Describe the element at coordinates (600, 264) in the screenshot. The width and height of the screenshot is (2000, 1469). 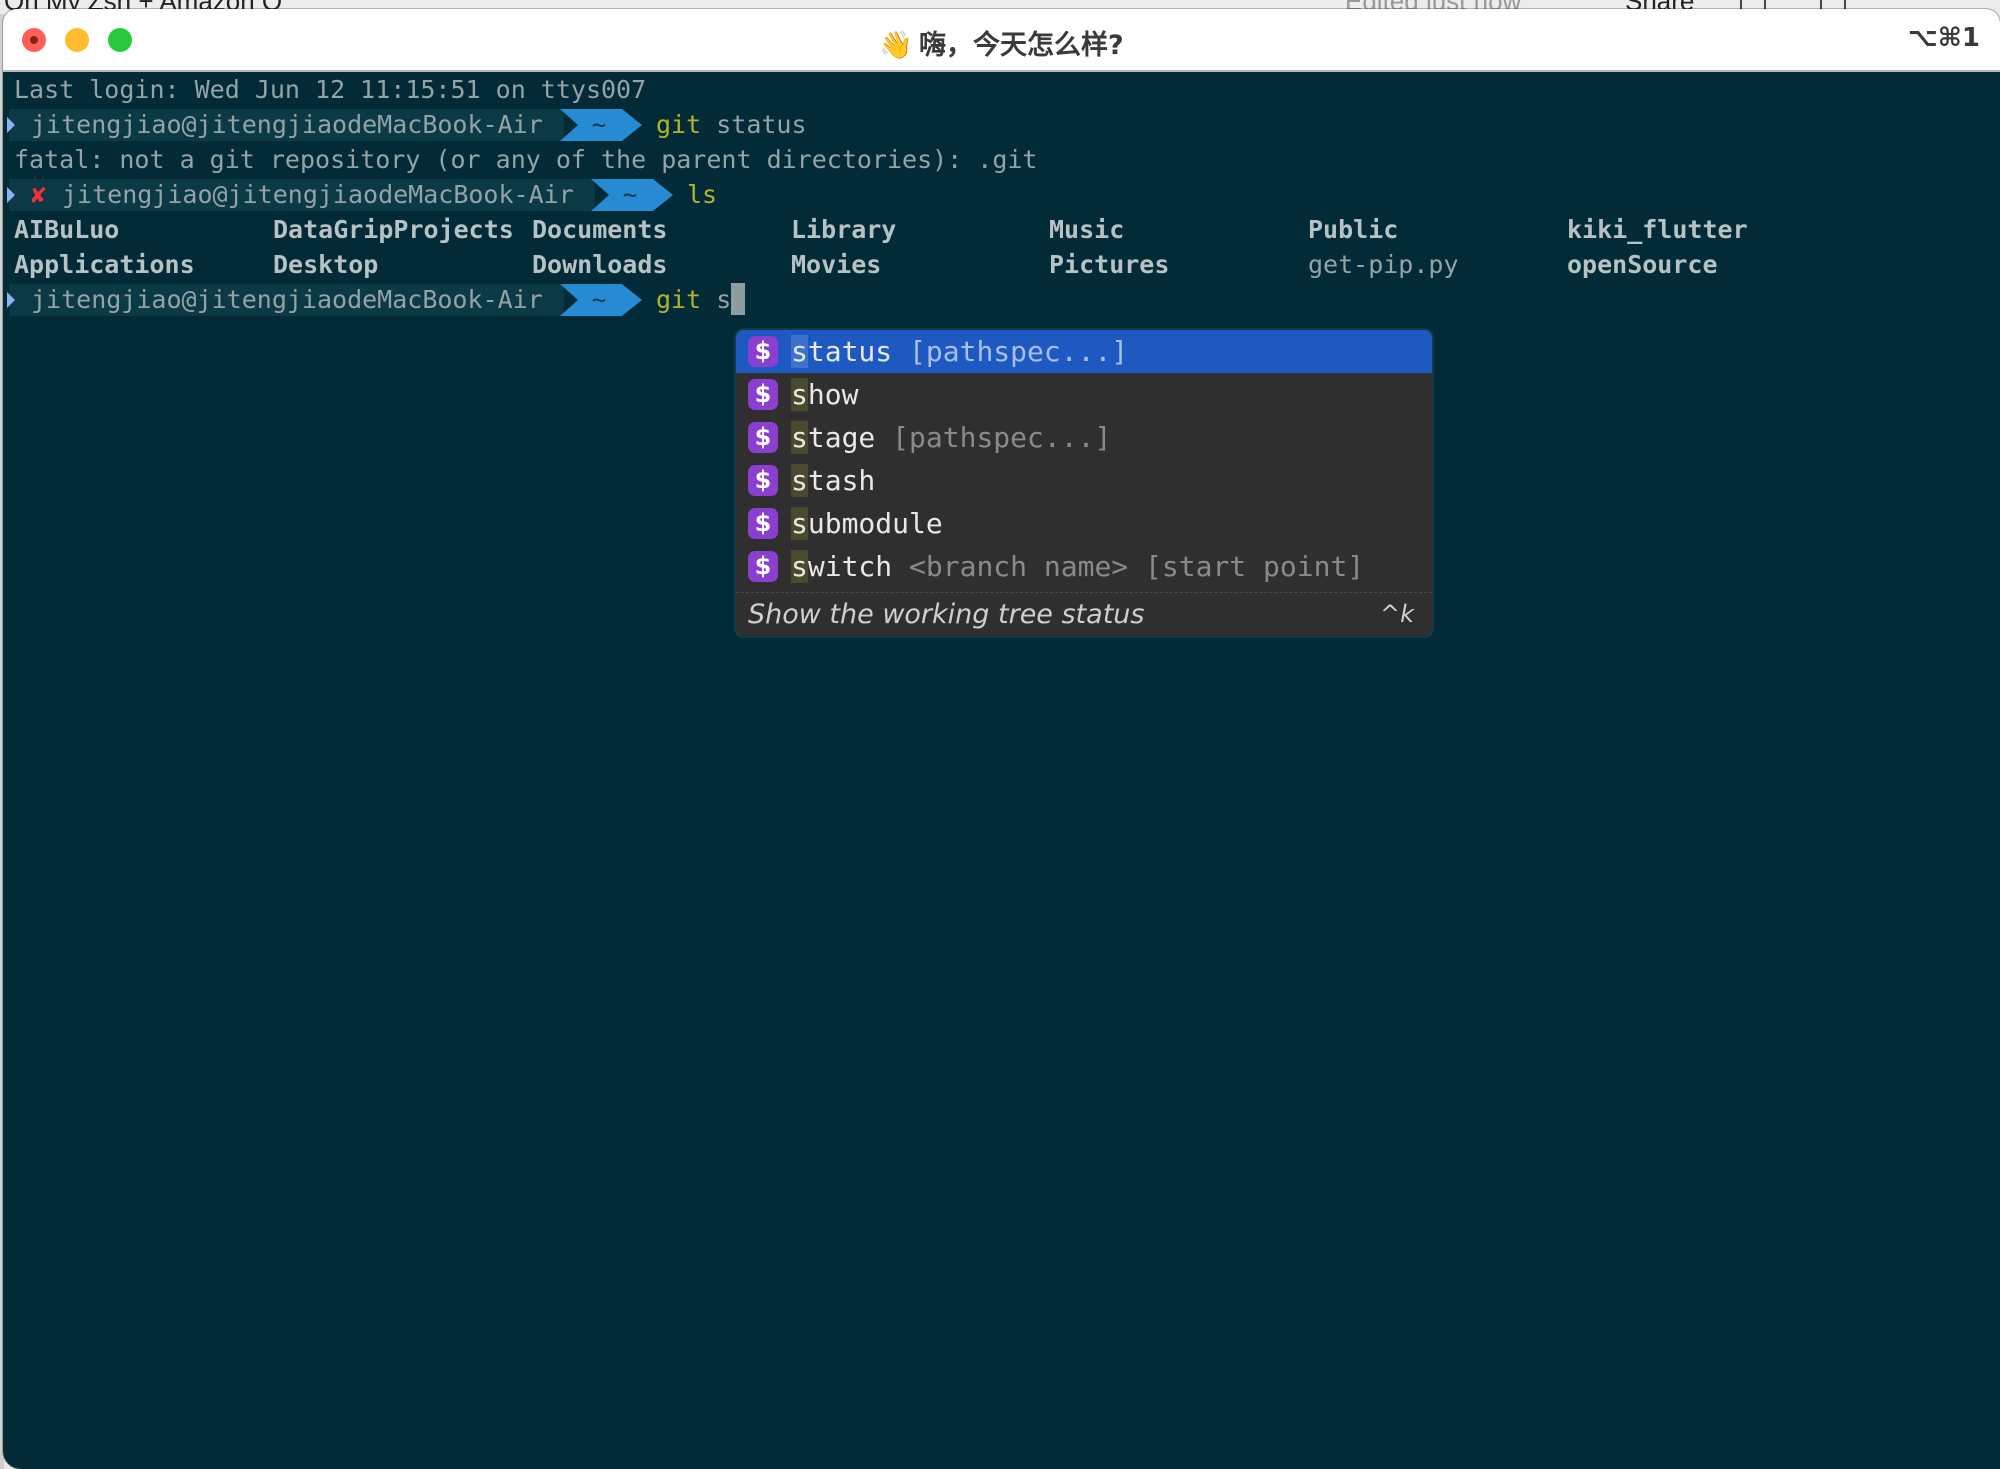
I see `ls-entry: Downloads` at that location.